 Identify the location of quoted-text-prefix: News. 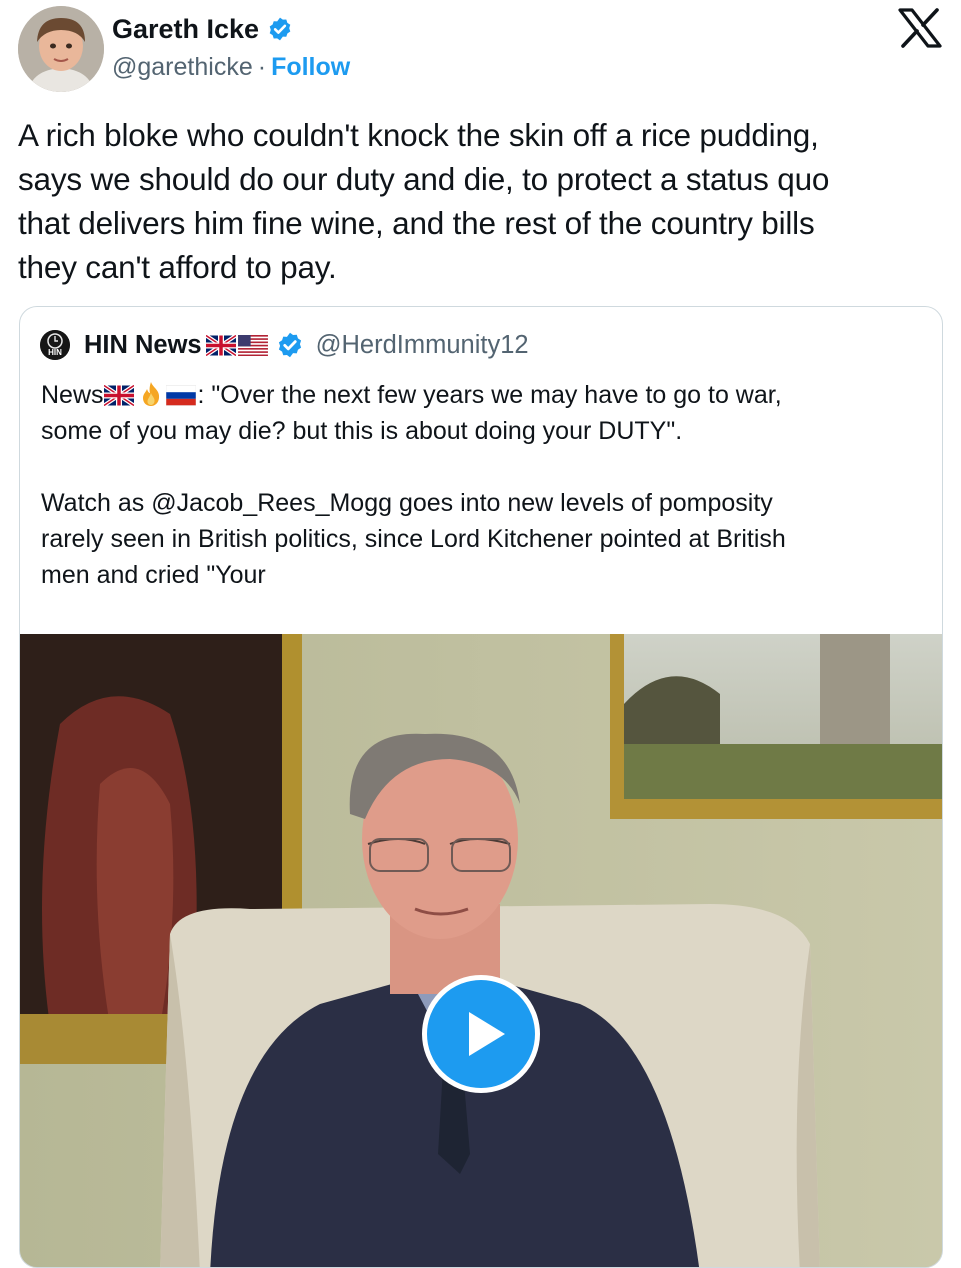
(72, 395).